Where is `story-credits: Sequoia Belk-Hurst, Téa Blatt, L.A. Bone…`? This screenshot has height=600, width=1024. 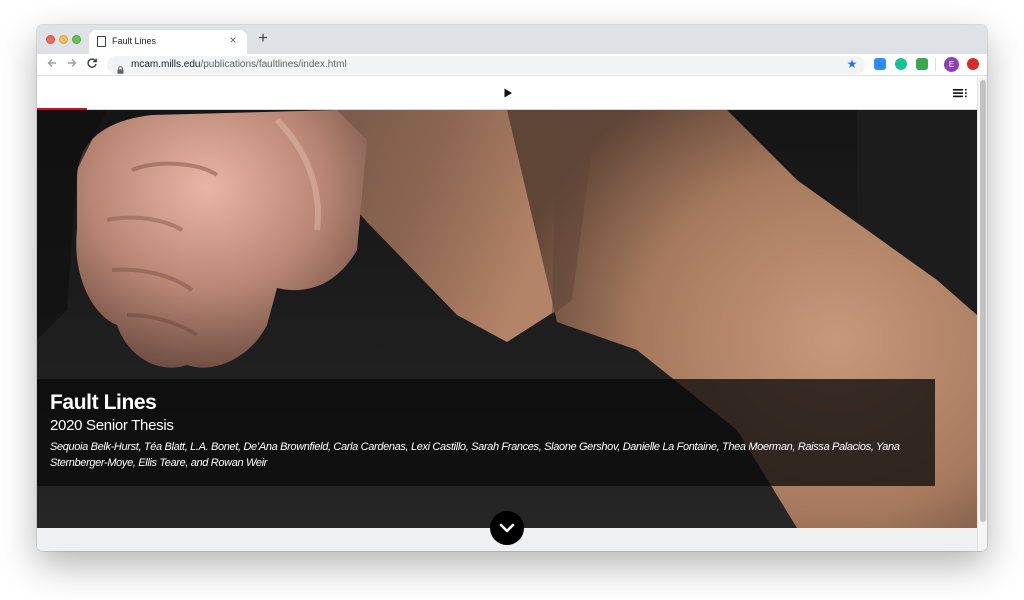
story-credits: Sequoia Belk-Hurst, Téa Blatt, L.A. Bone… is located at coordinates (475, 455).